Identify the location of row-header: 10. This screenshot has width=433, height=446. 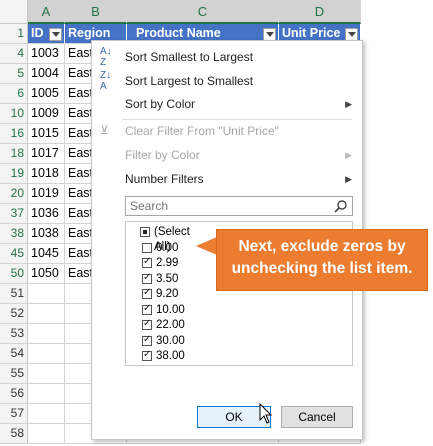
(14, 114).